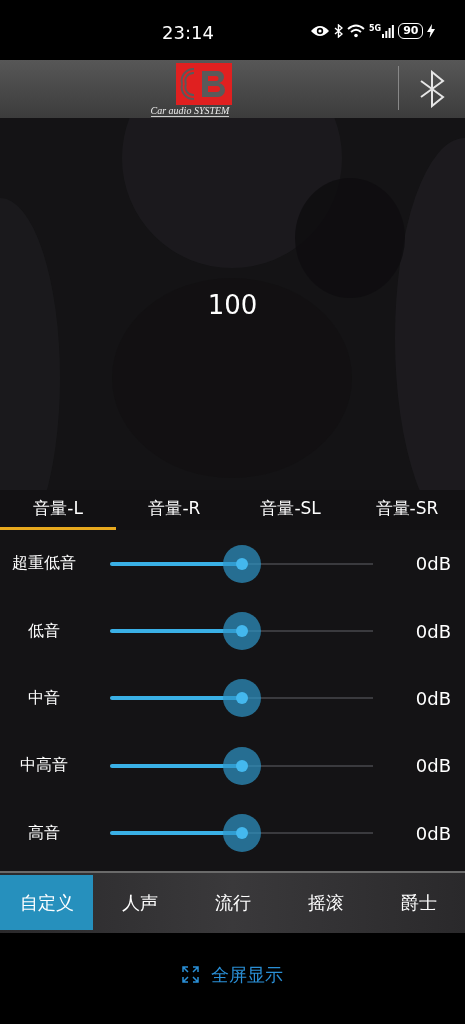 The height and width of the screenshot is (1024, 465). I want to click on band-label: 中高音, so click(44, 766).